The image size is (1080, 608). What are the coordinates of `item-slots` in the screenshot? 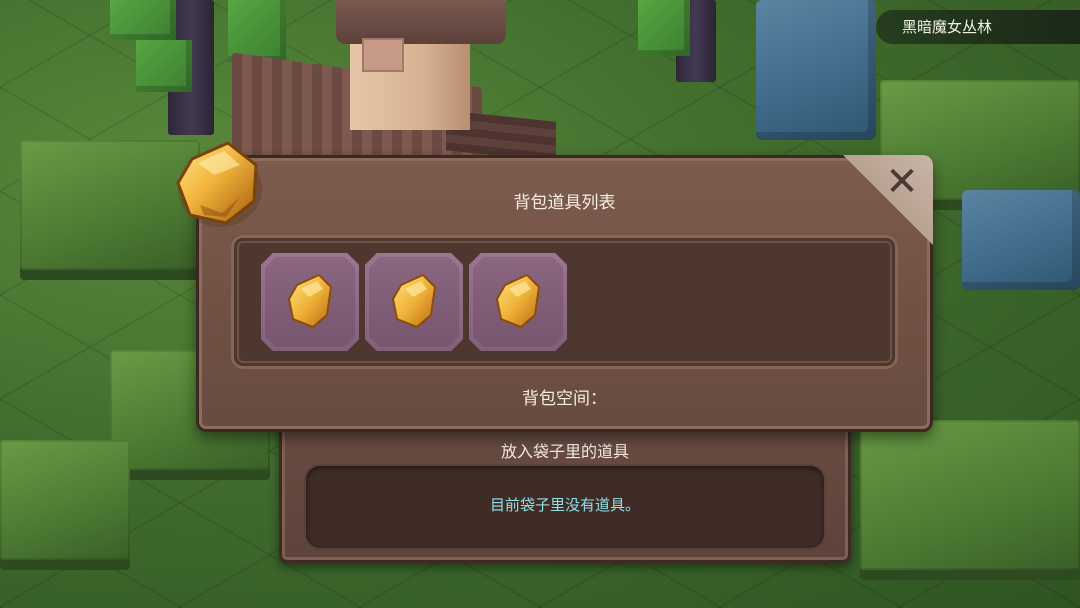 It's located at (414, 302).